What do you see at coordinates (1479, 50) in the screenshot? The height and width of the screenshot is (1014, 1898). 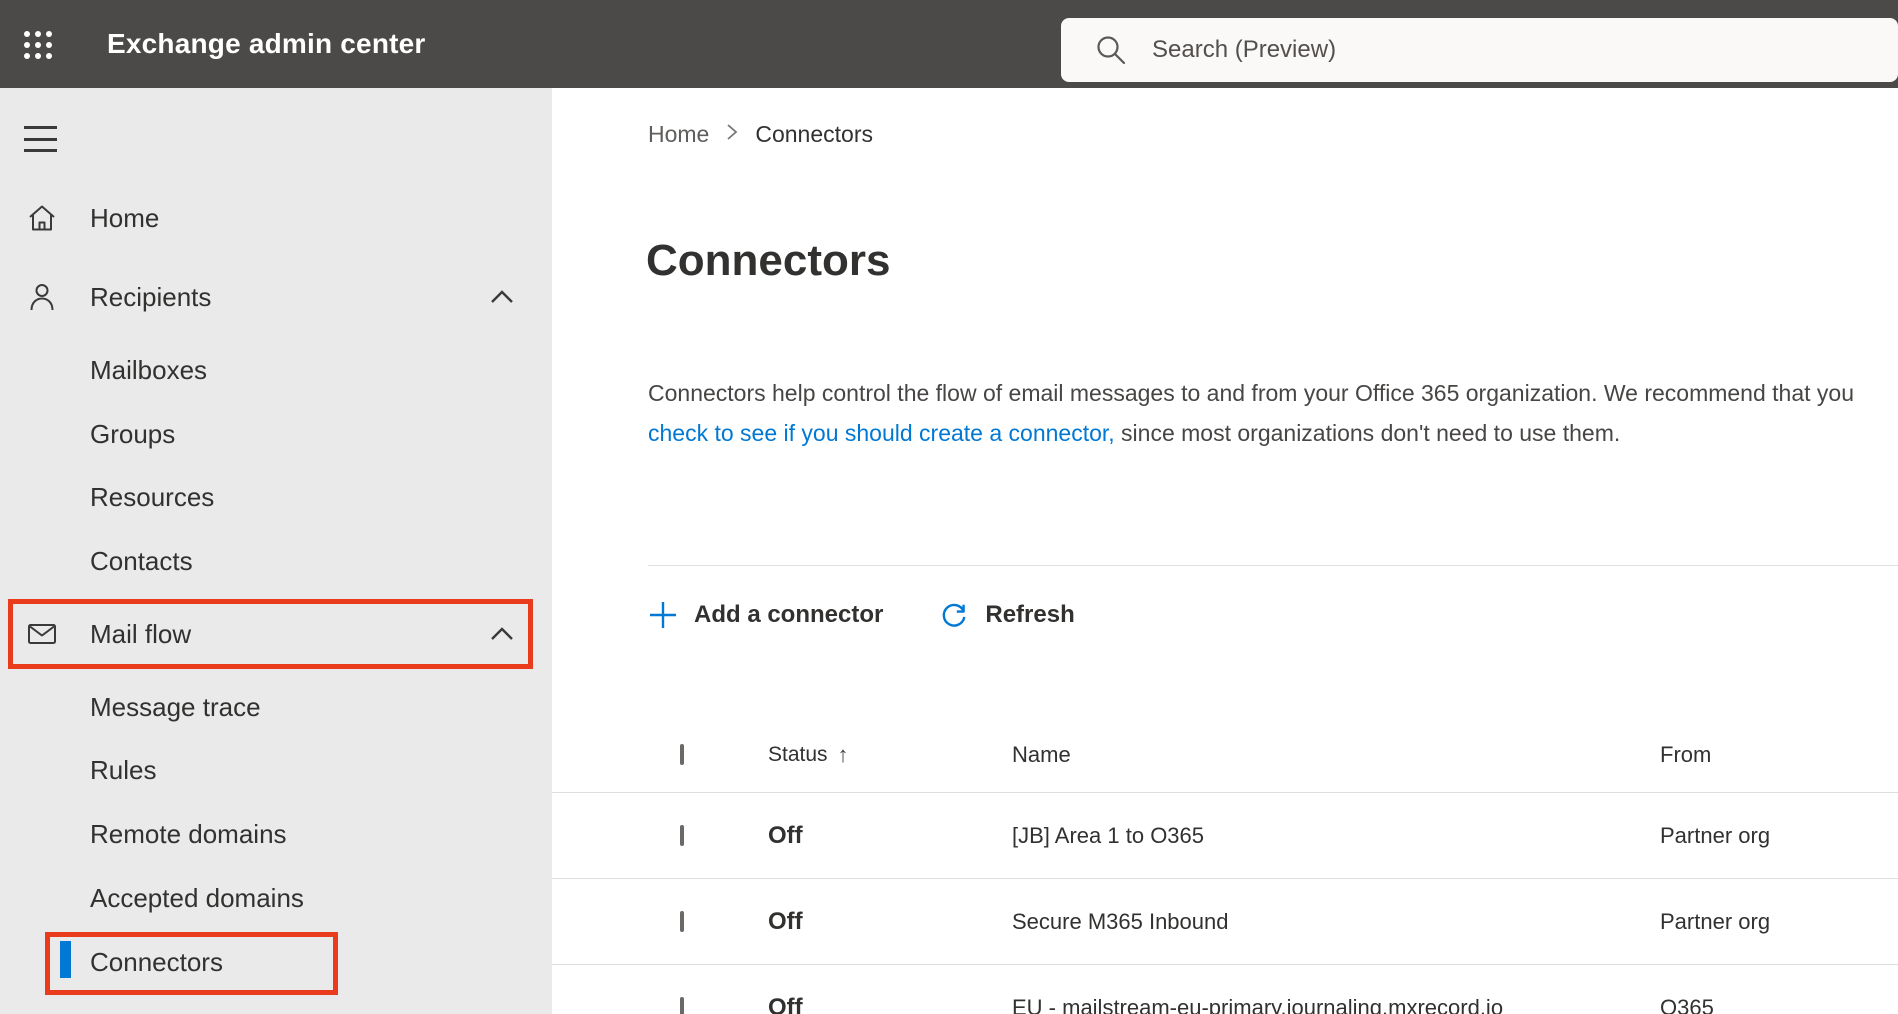 I see `search-input: Search (Preview)` at bounding box center [1479, 50].